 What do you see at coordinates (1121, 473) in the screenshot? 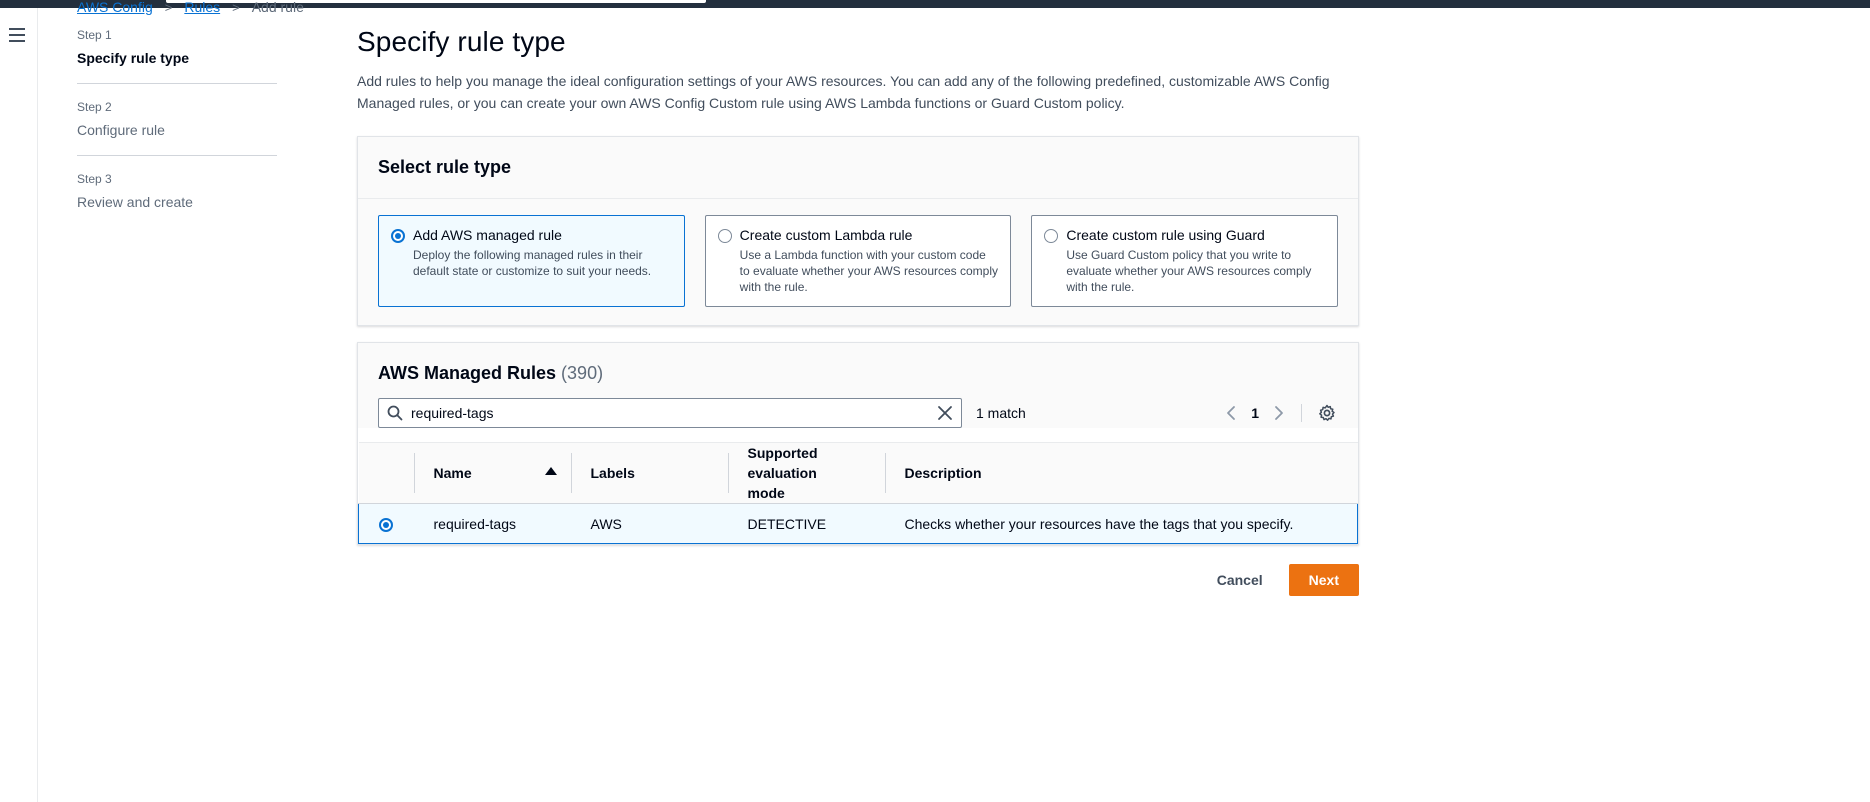
I see `column-header-description: Description` at bounding box center [1121, 473].